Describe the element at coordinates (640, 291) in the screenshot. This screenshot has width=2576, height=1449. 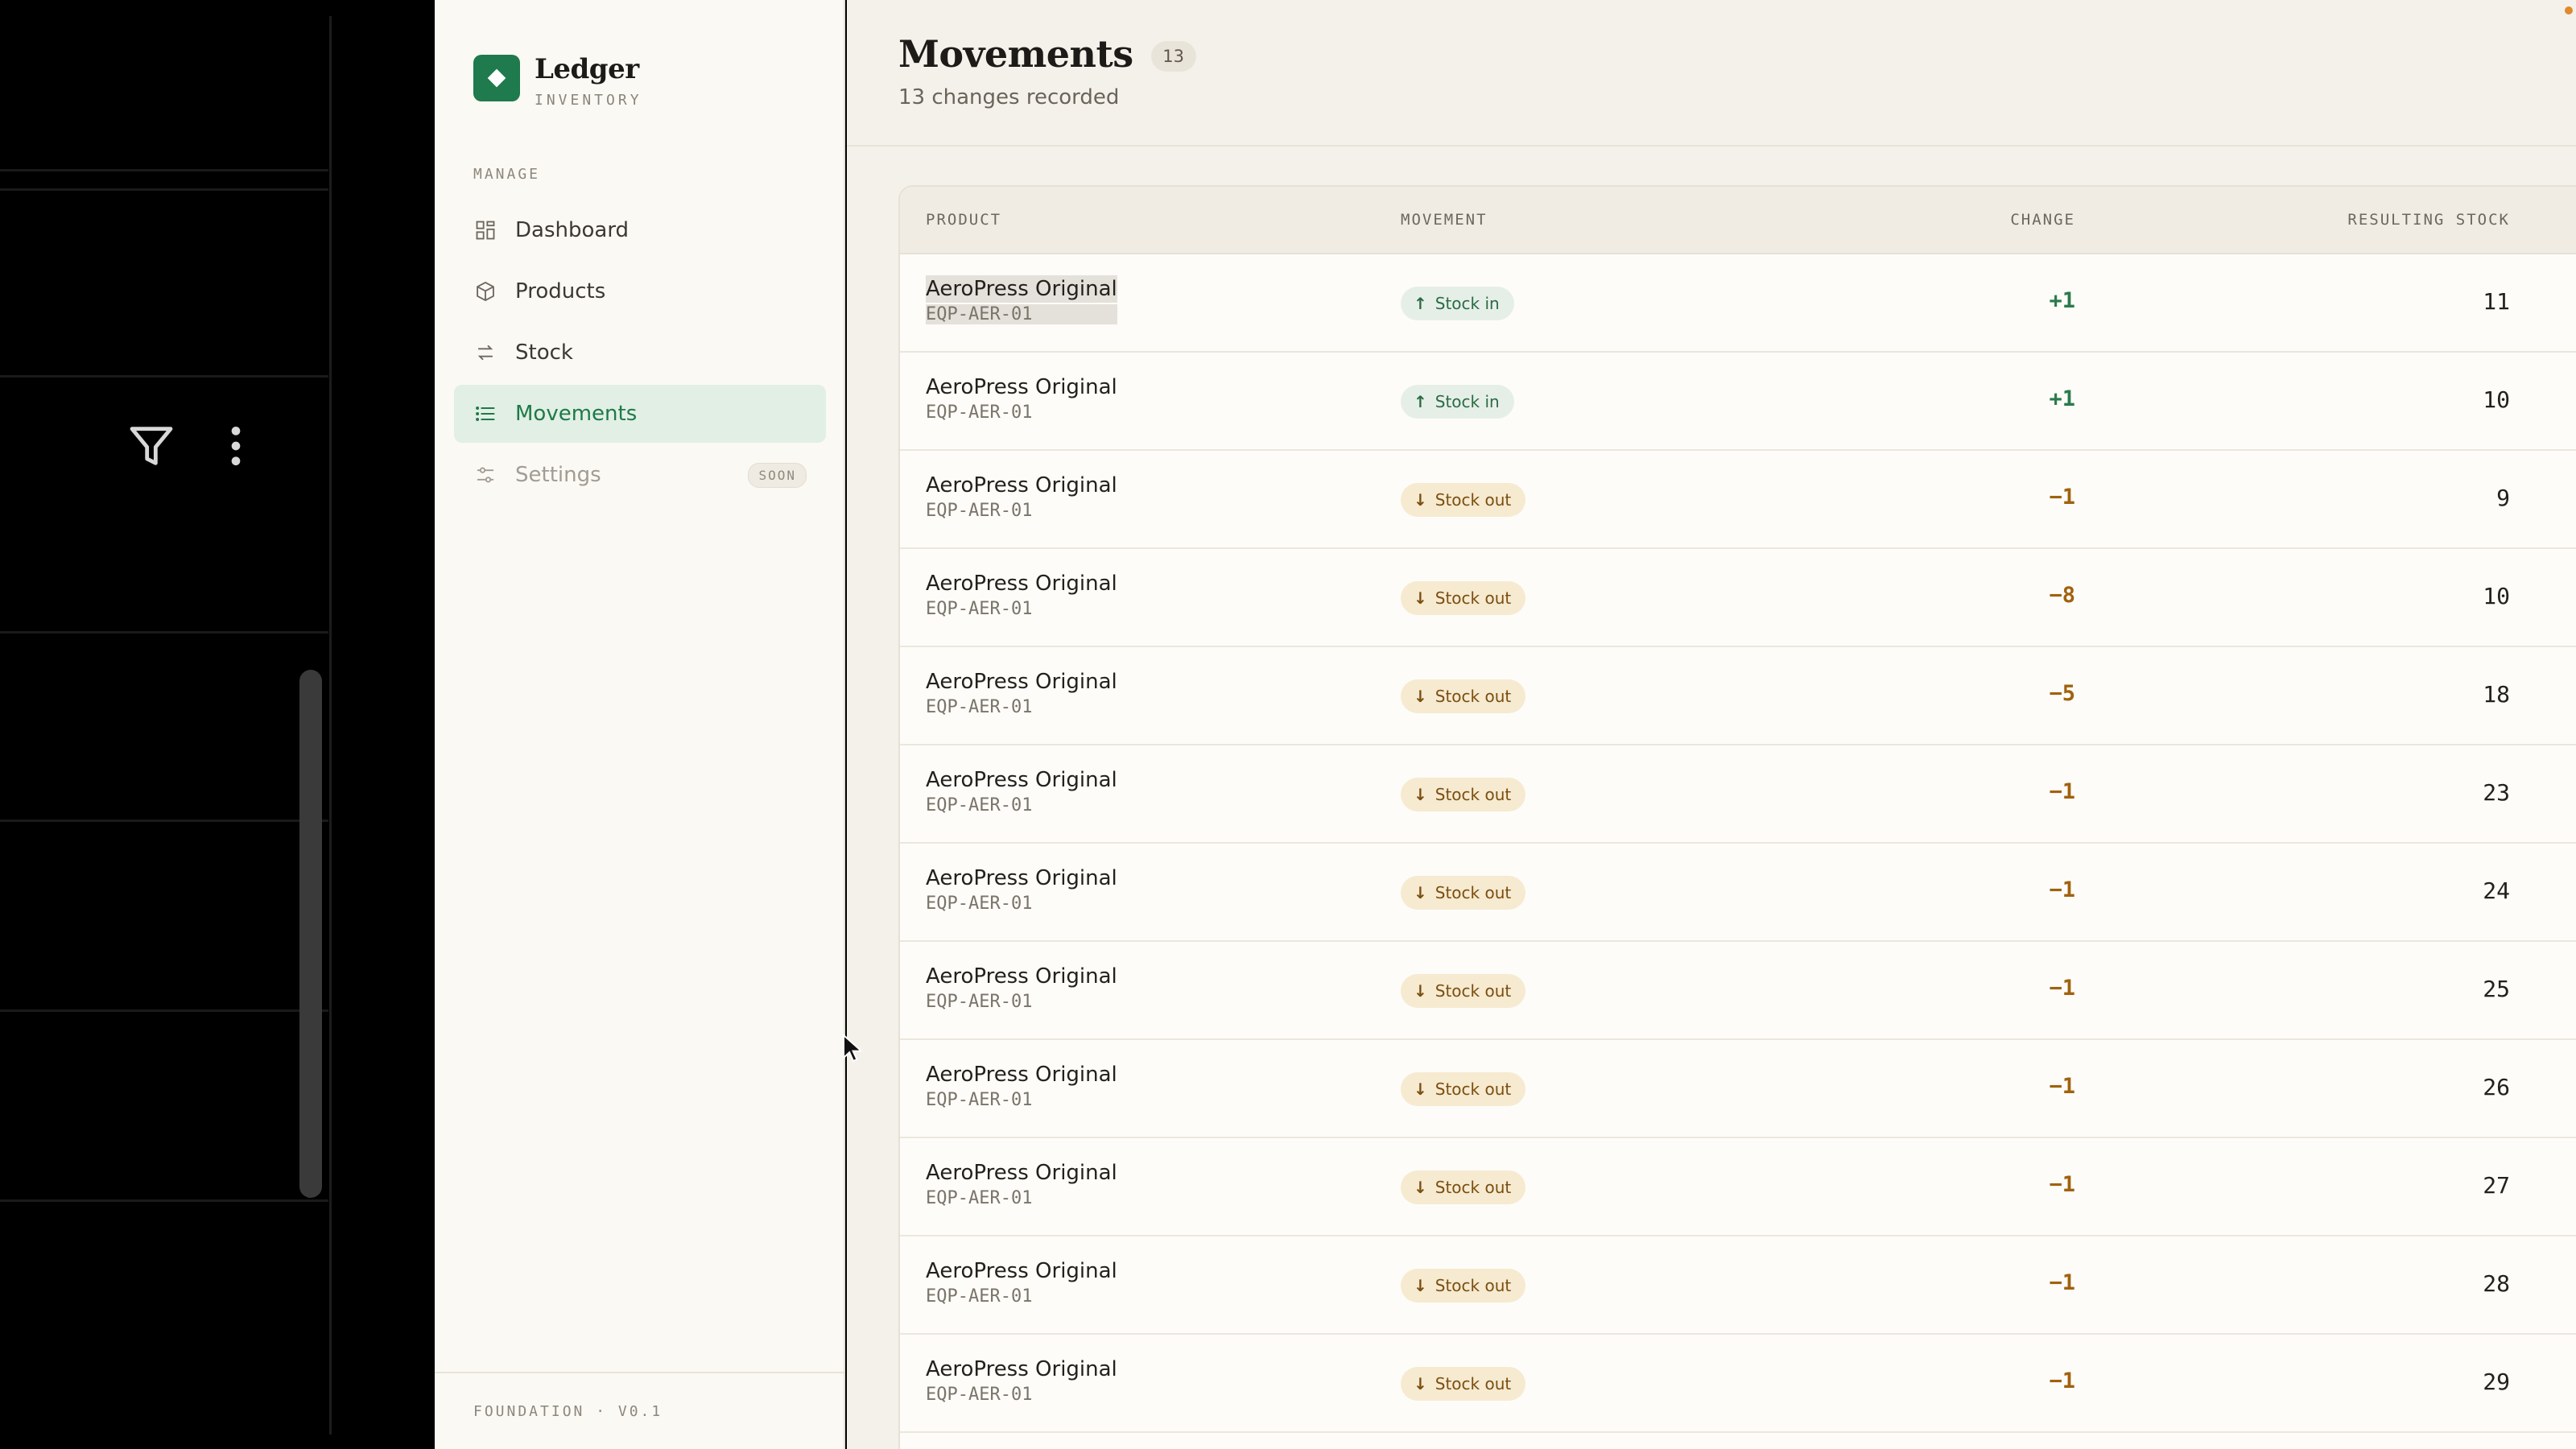
I see `sidebar-item-products: Products` at that location.